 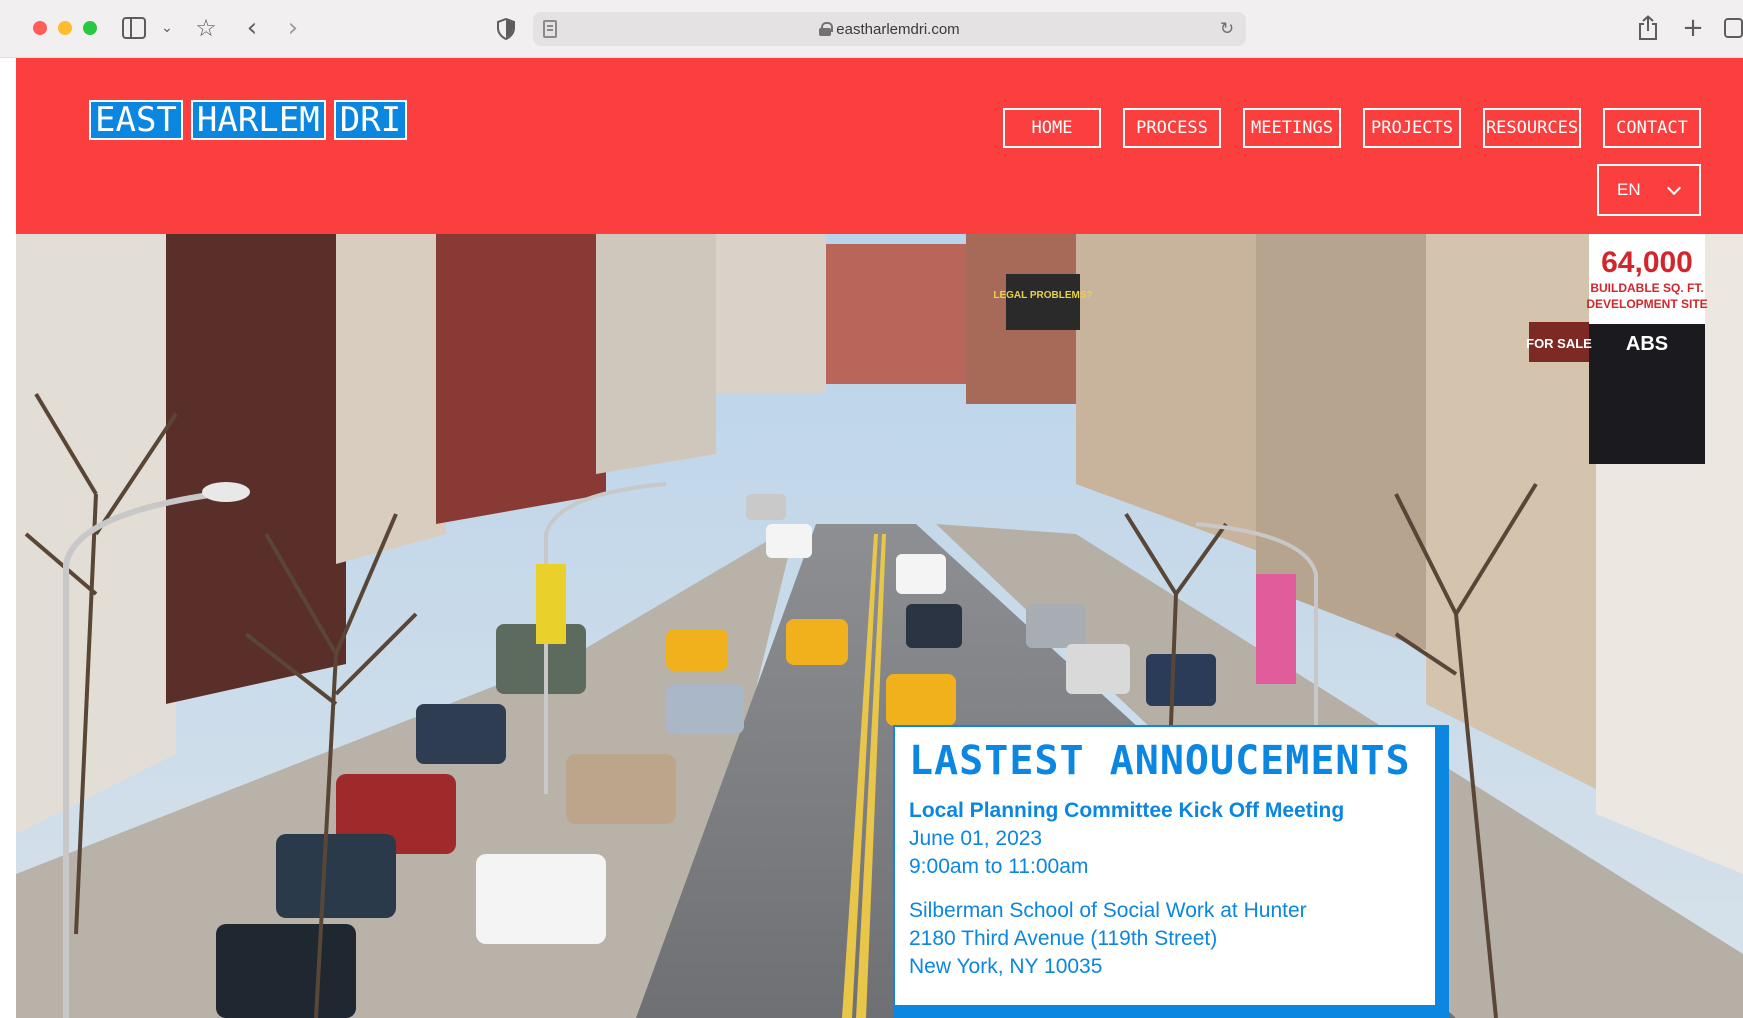 I want to click on nav-process-button: PROCESS, so click(x=1172, y=128).